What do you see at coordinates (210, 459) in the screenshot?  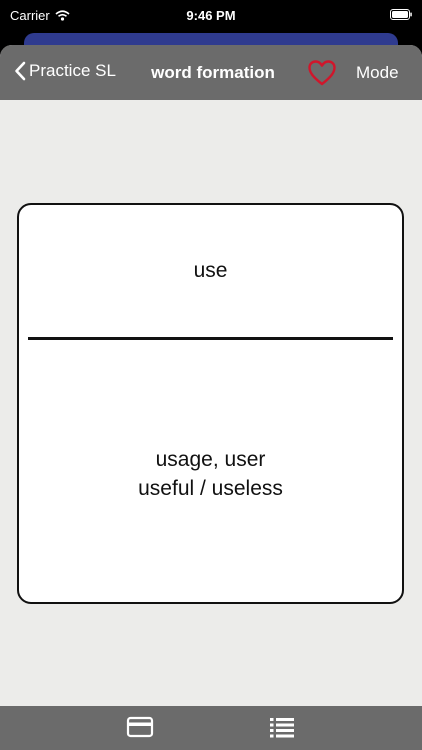 I see `card-back-line: usage, user` at bounding box center [210, 459].